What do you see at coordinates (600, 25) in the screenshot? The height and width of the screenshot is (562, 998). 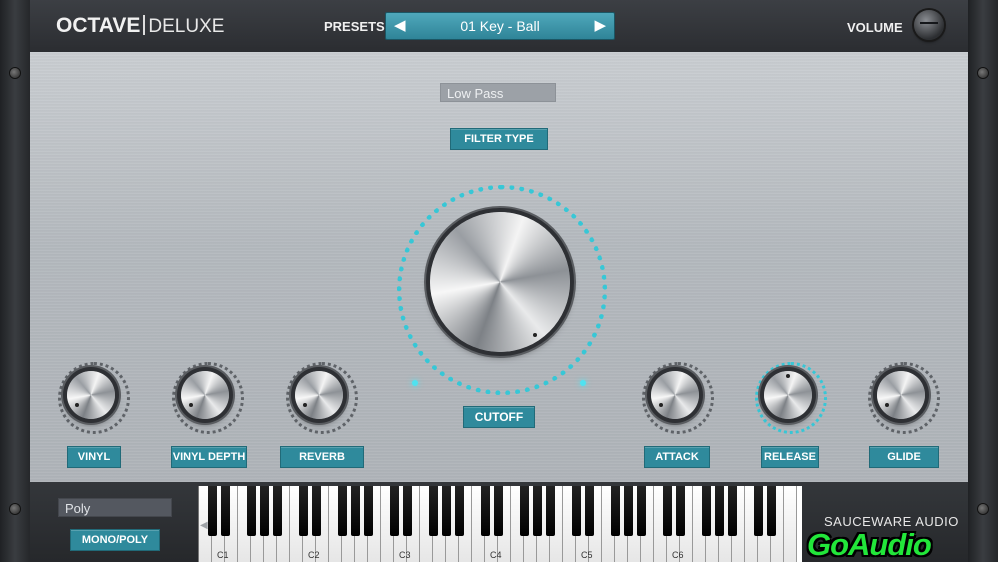 I see `next-preset-icon: ▶` at bounding box center [600, 25].